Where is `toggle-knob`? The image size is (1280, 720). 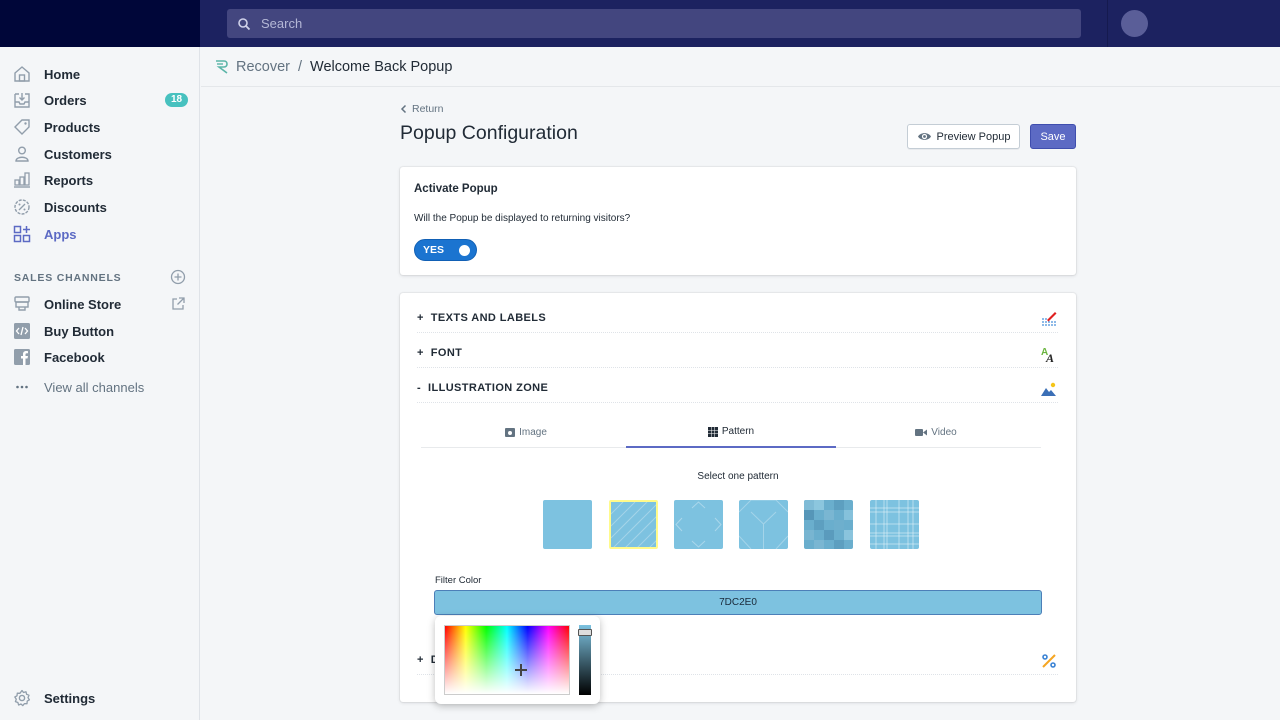 toggle-knob is located at coordinates (464, 250).